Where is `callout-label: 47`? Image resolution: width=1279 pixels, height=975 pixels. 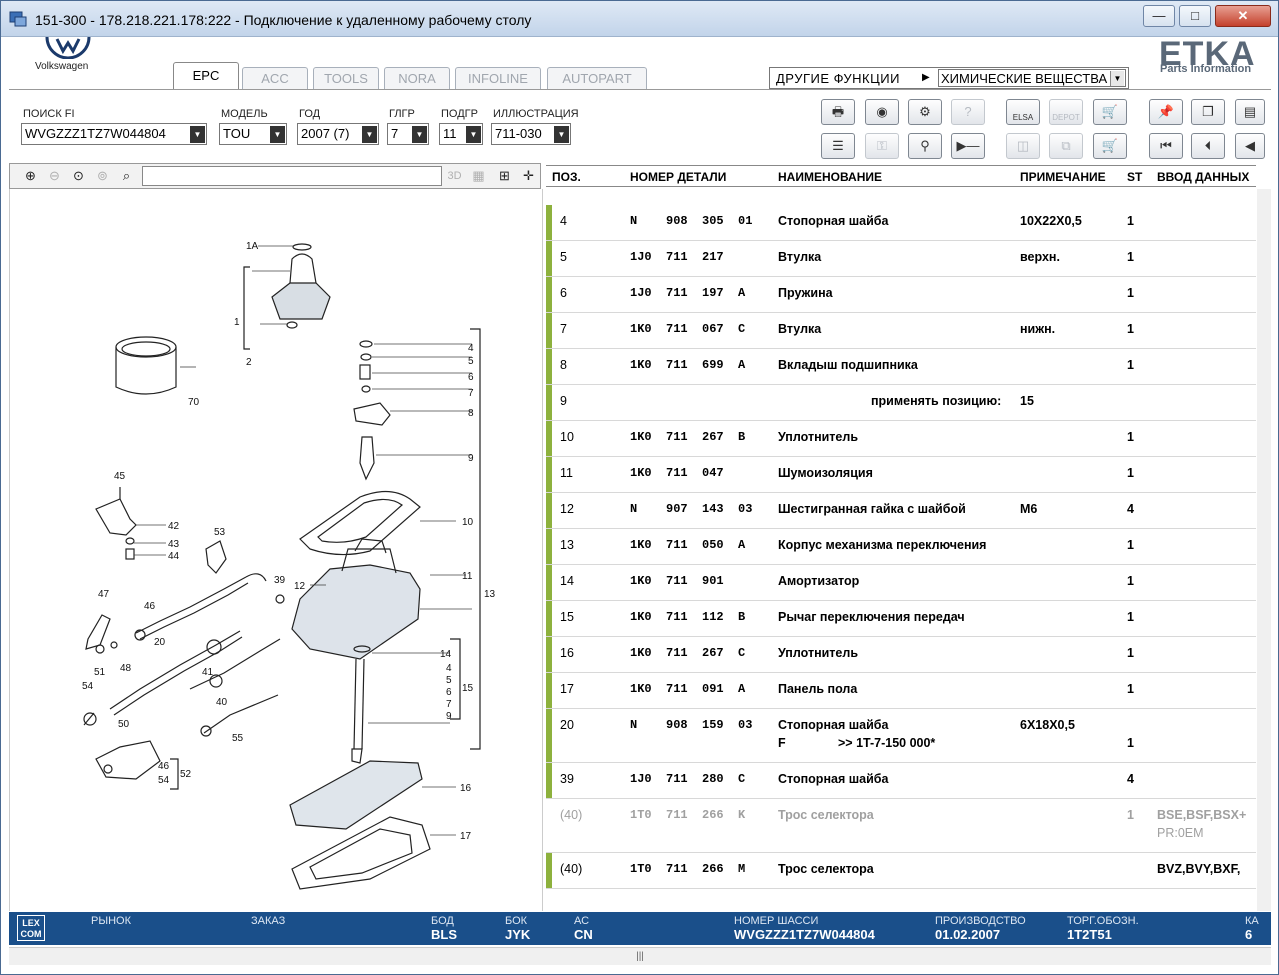 callout-label: 47 is located at coordinates (104, 594).